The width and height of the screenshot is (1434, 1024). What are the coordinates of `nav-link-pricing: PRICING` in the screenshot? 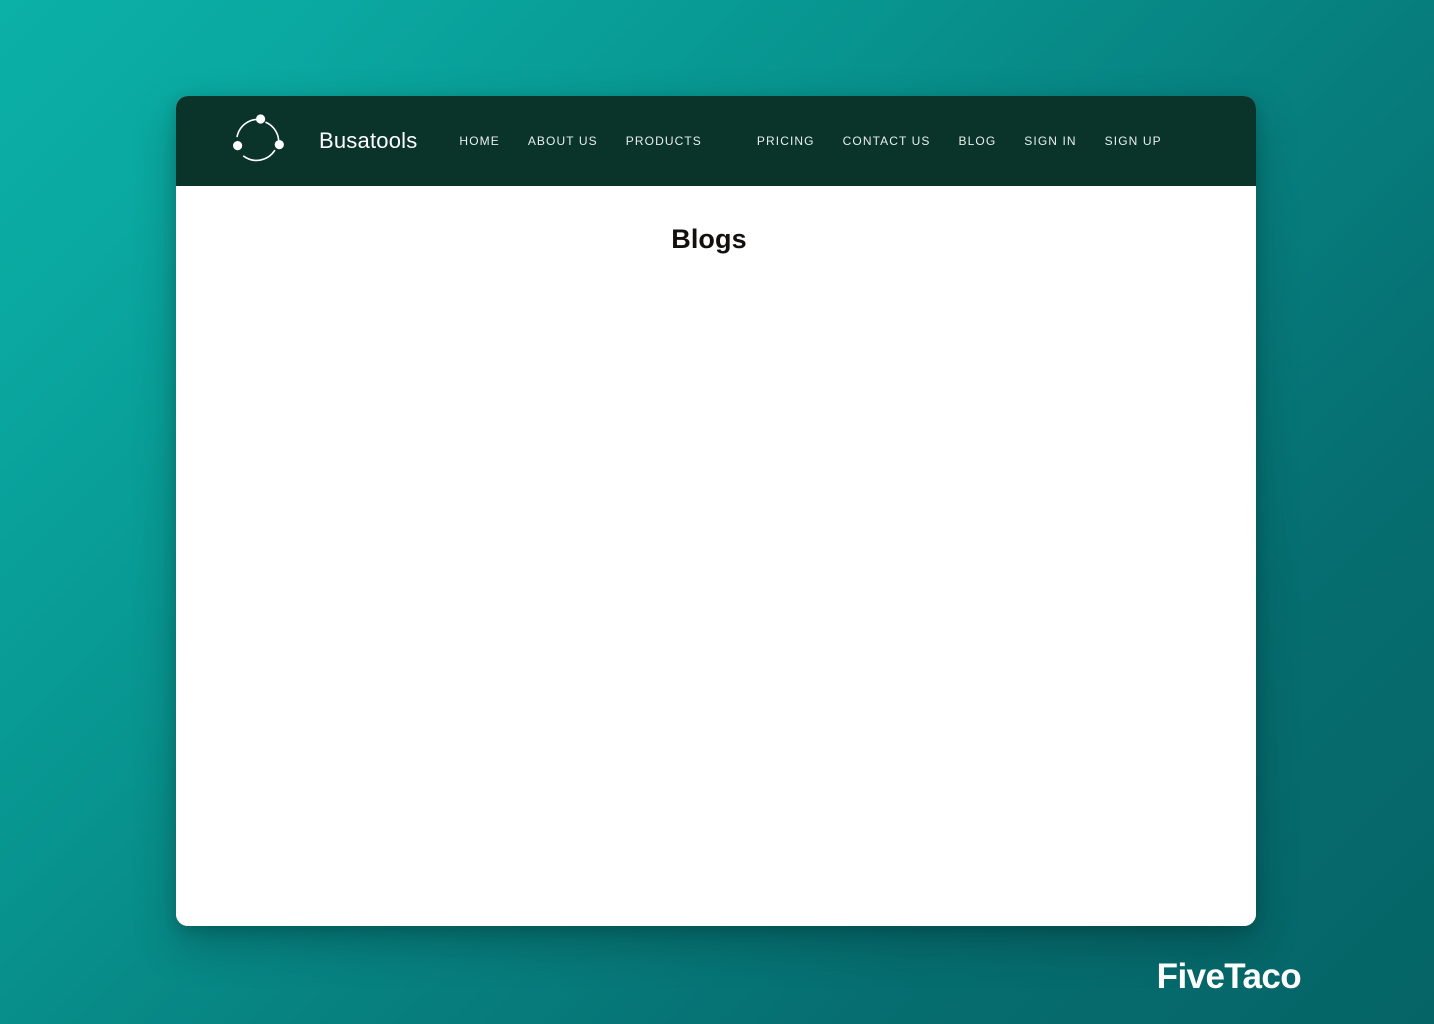 It's located at (786, 141).